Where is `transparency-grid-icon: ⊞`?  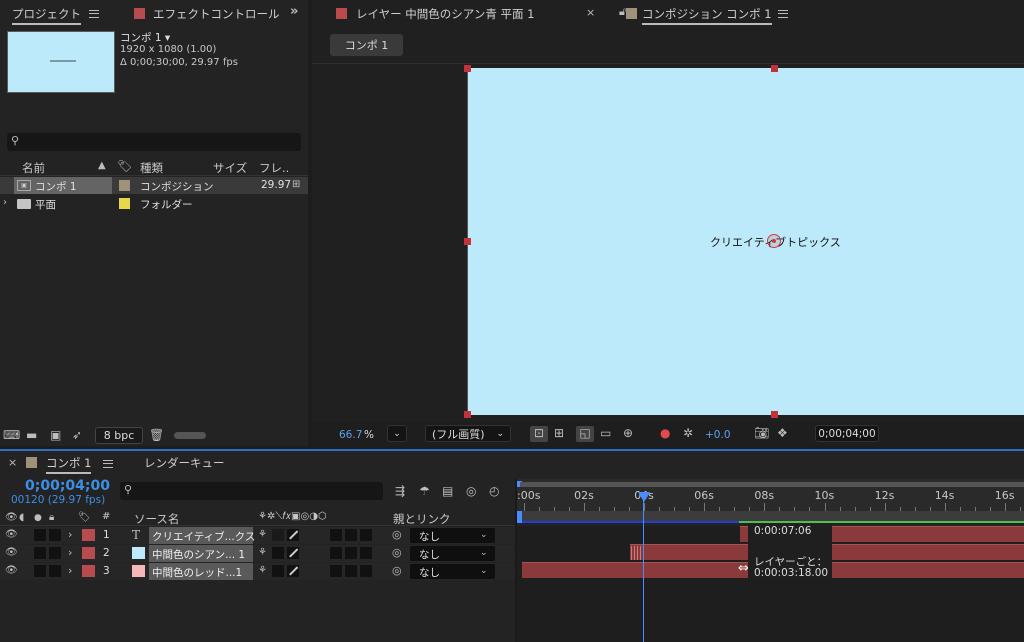 transparency-grid-icon: ⊞ is located at coordinates (559, 433).